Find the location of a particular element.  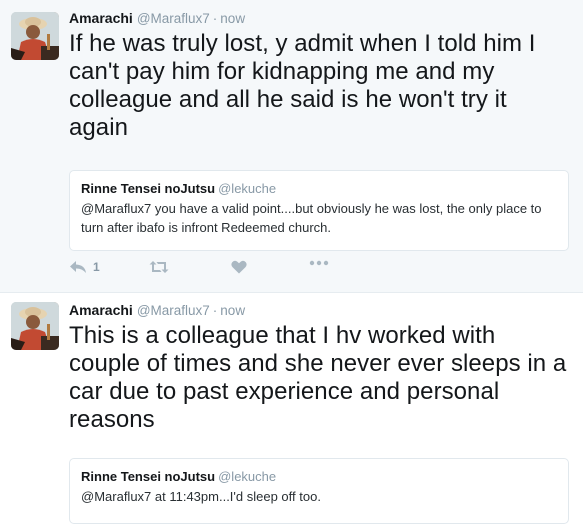

reply-button: 1 is located at coordinates (84, 267).